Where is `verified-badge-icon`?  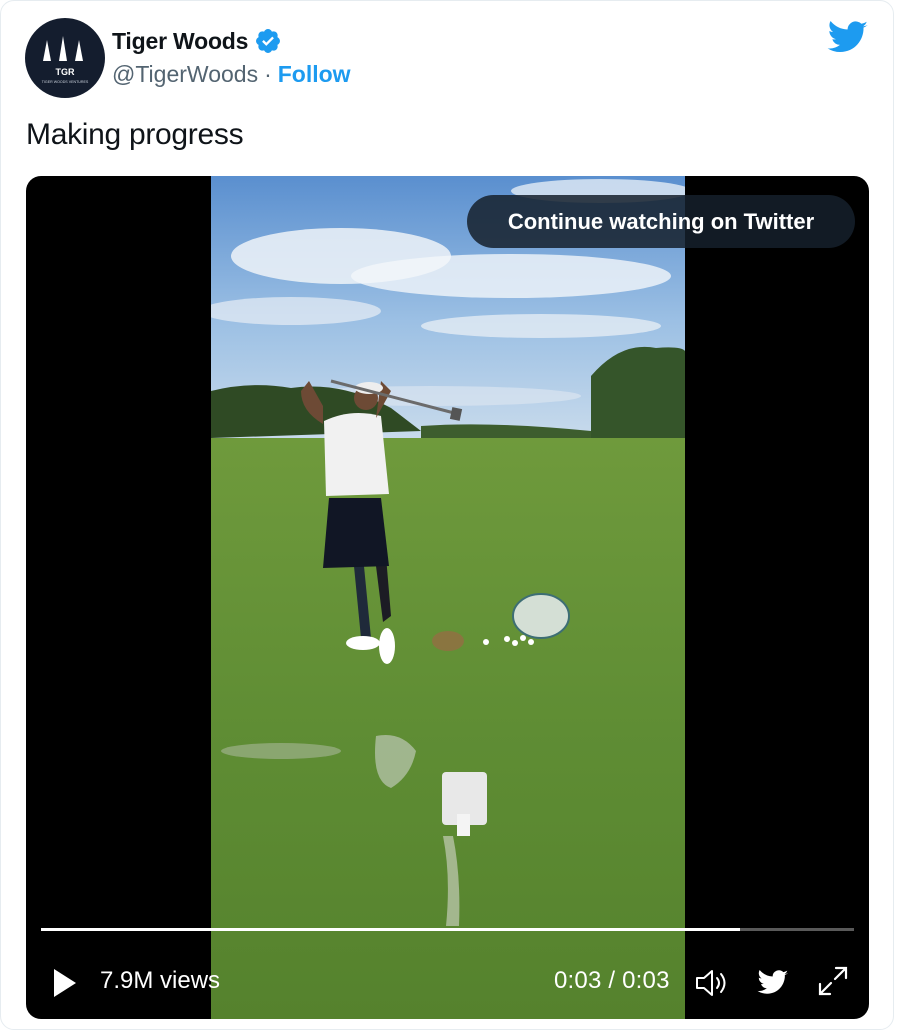 verified-badge-icon is located at coordinates (268, 41).